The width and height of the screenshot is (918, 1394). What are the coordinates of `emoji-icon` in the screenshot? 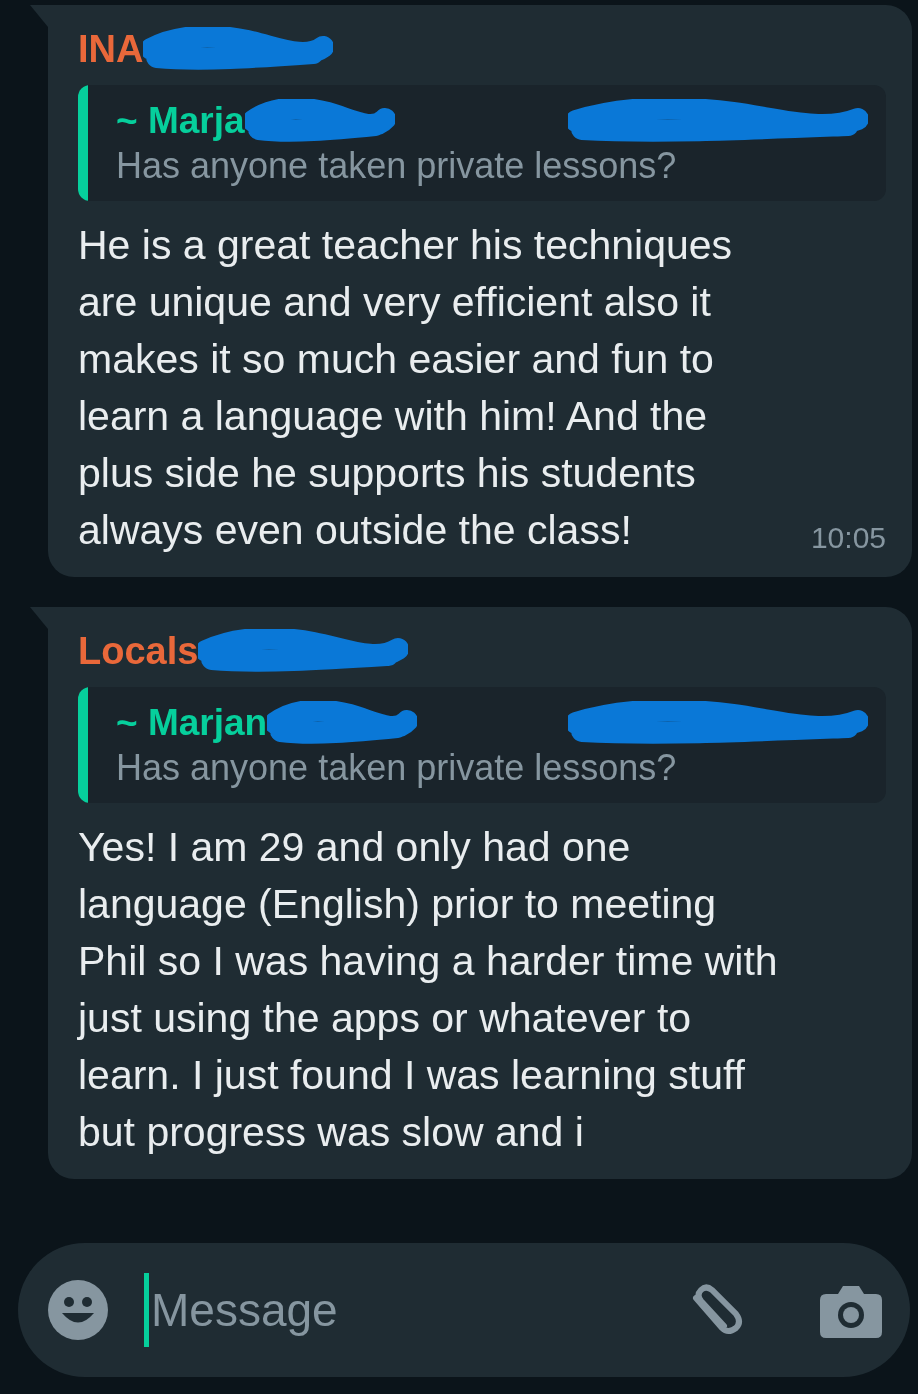 It's located at (78, 1310).